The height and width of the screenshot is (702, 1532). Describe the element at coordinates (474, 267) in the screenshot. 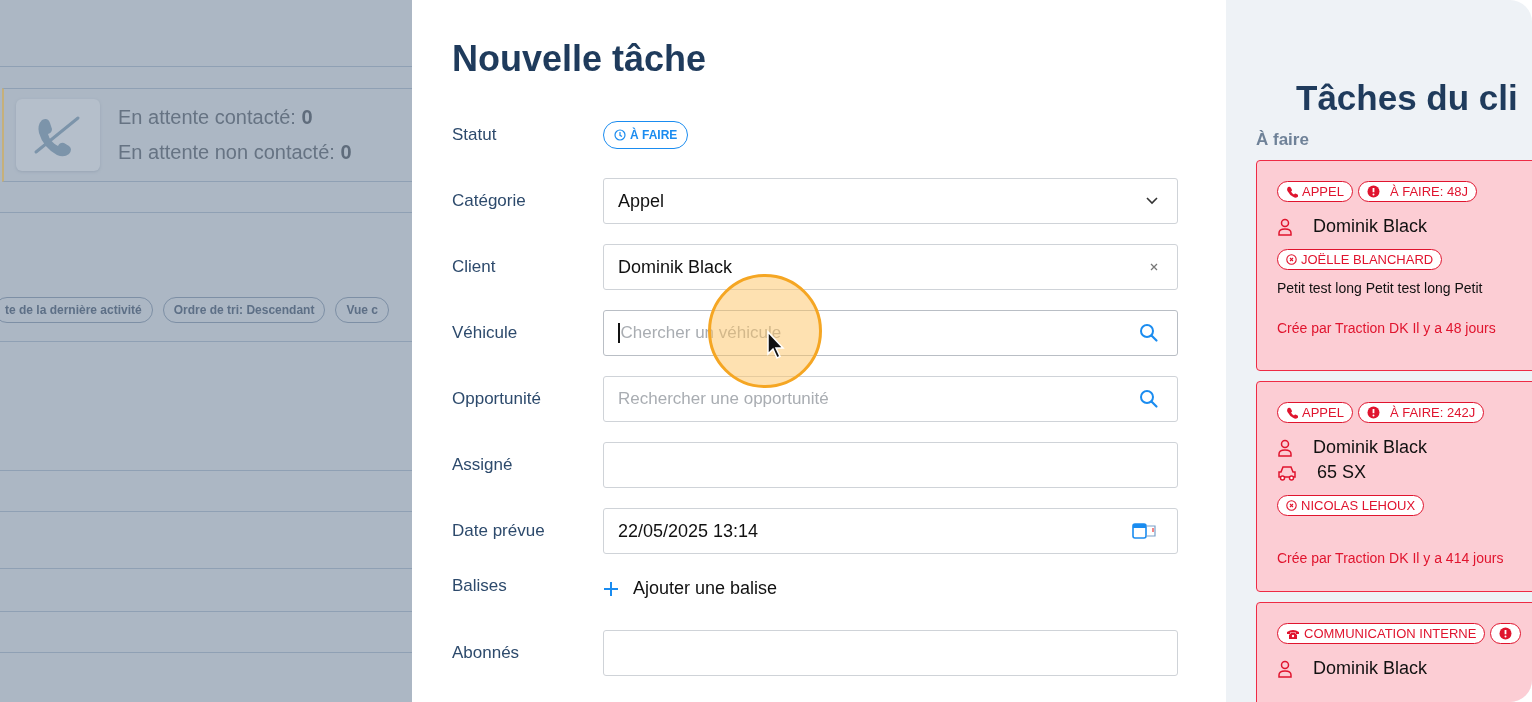

I see `field-label: Client` at that location.